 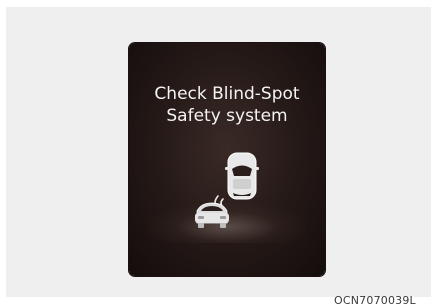 I want to click on bsd-scene, so click(x=227, y=190).